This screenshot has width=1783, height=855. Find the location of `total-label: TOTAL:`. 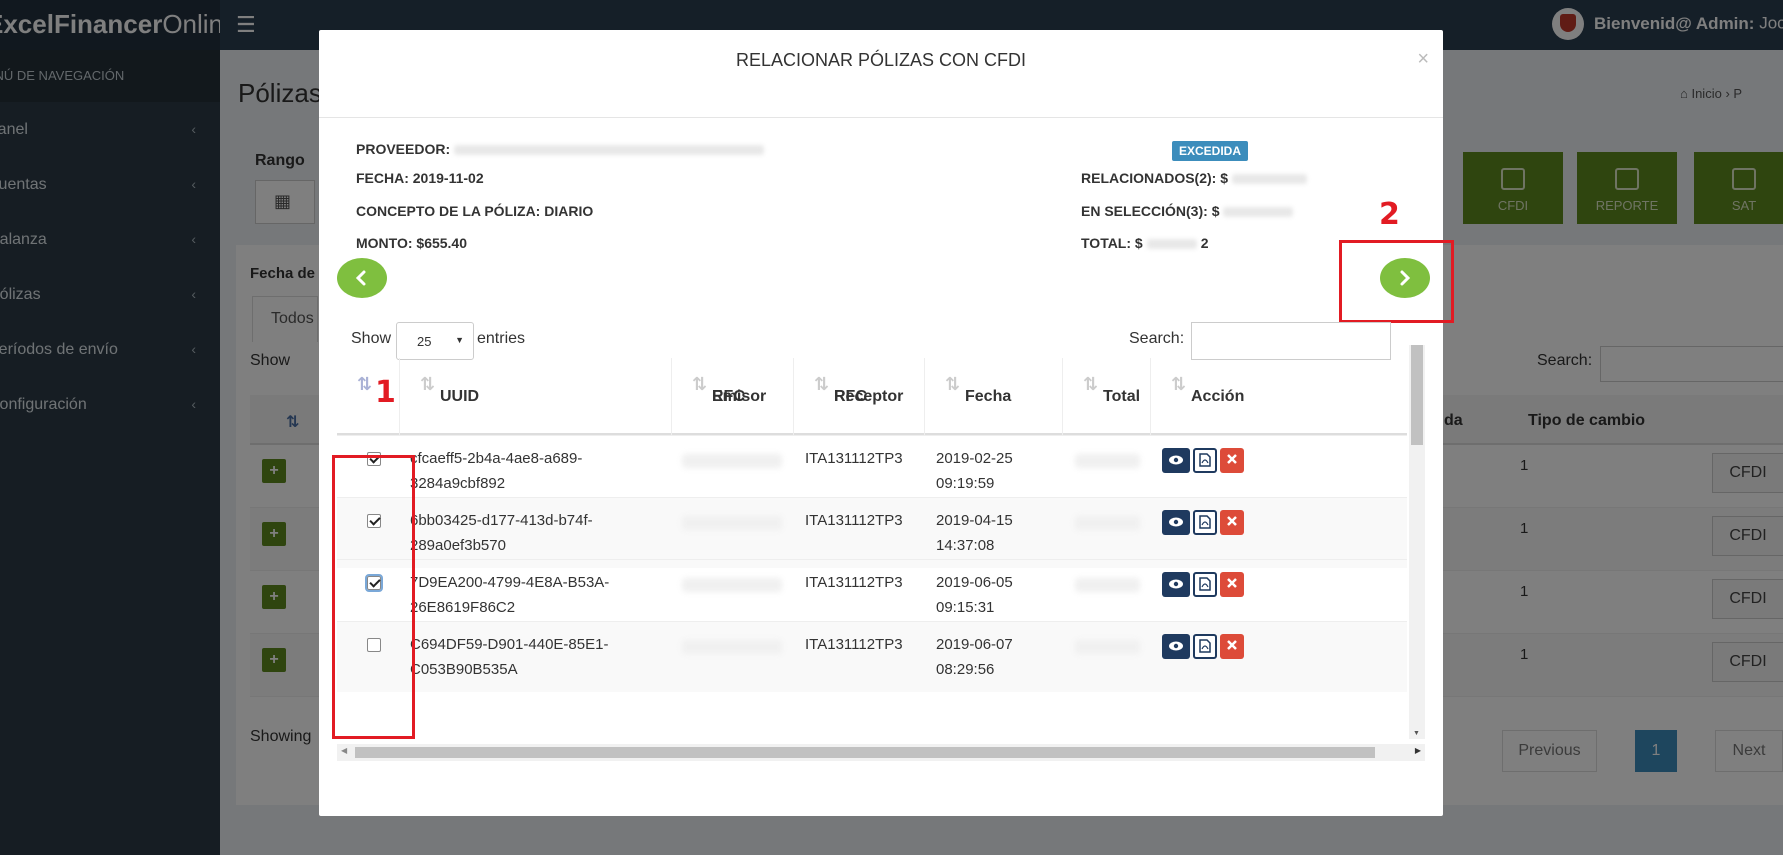

total-label: TOTAL: is located at coordinates (1106, 243).